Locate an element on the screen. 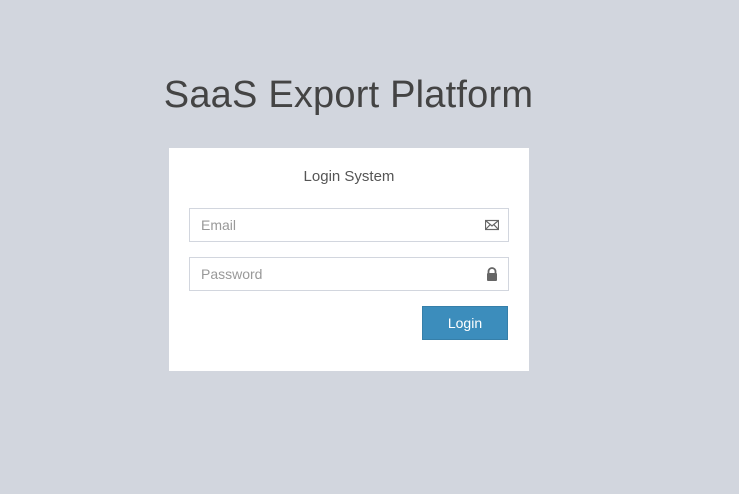  password-input is located at coordinates (330, 274).